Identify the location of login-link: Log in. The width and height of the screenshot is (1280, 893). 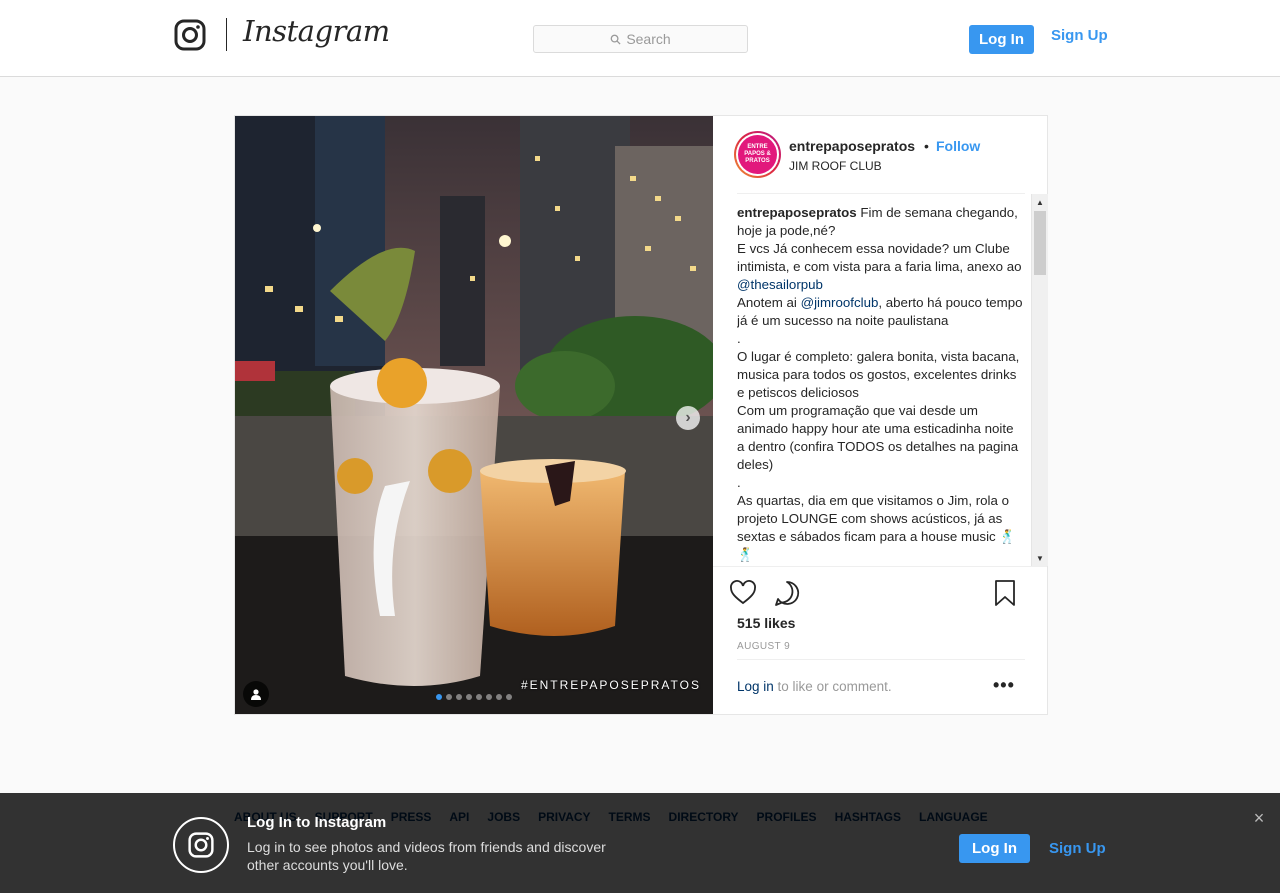
(755, 686).